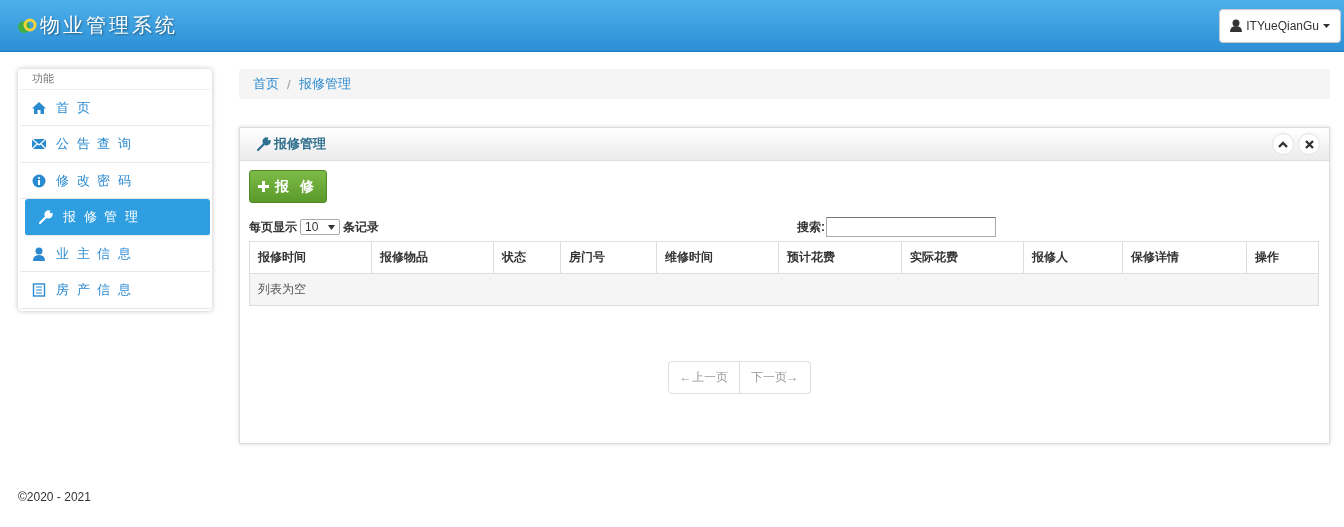 This screenshot has width=1344, height=527. I want to click on chevron-up-icon, so click(1283, 144).